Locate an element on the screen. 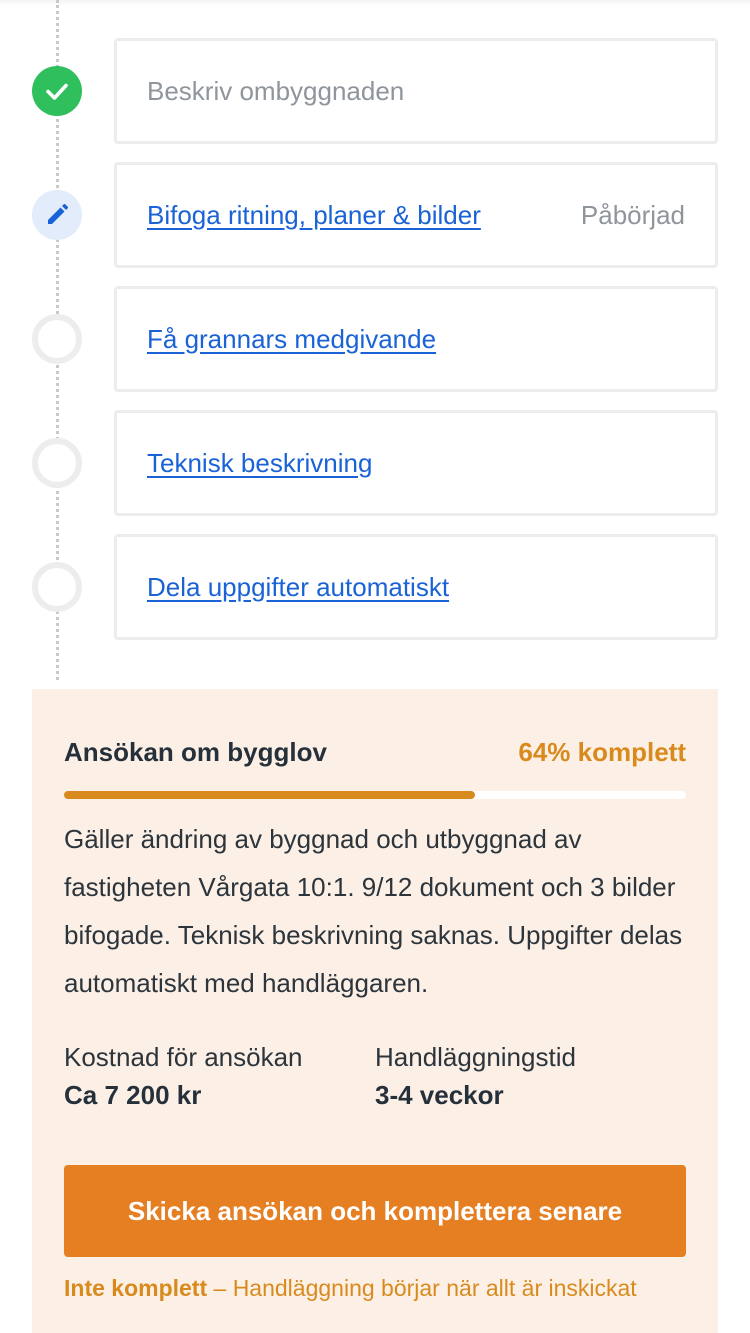 This screenshot has height=1333, width=750. check-icon is located at coordinates (57, 91).